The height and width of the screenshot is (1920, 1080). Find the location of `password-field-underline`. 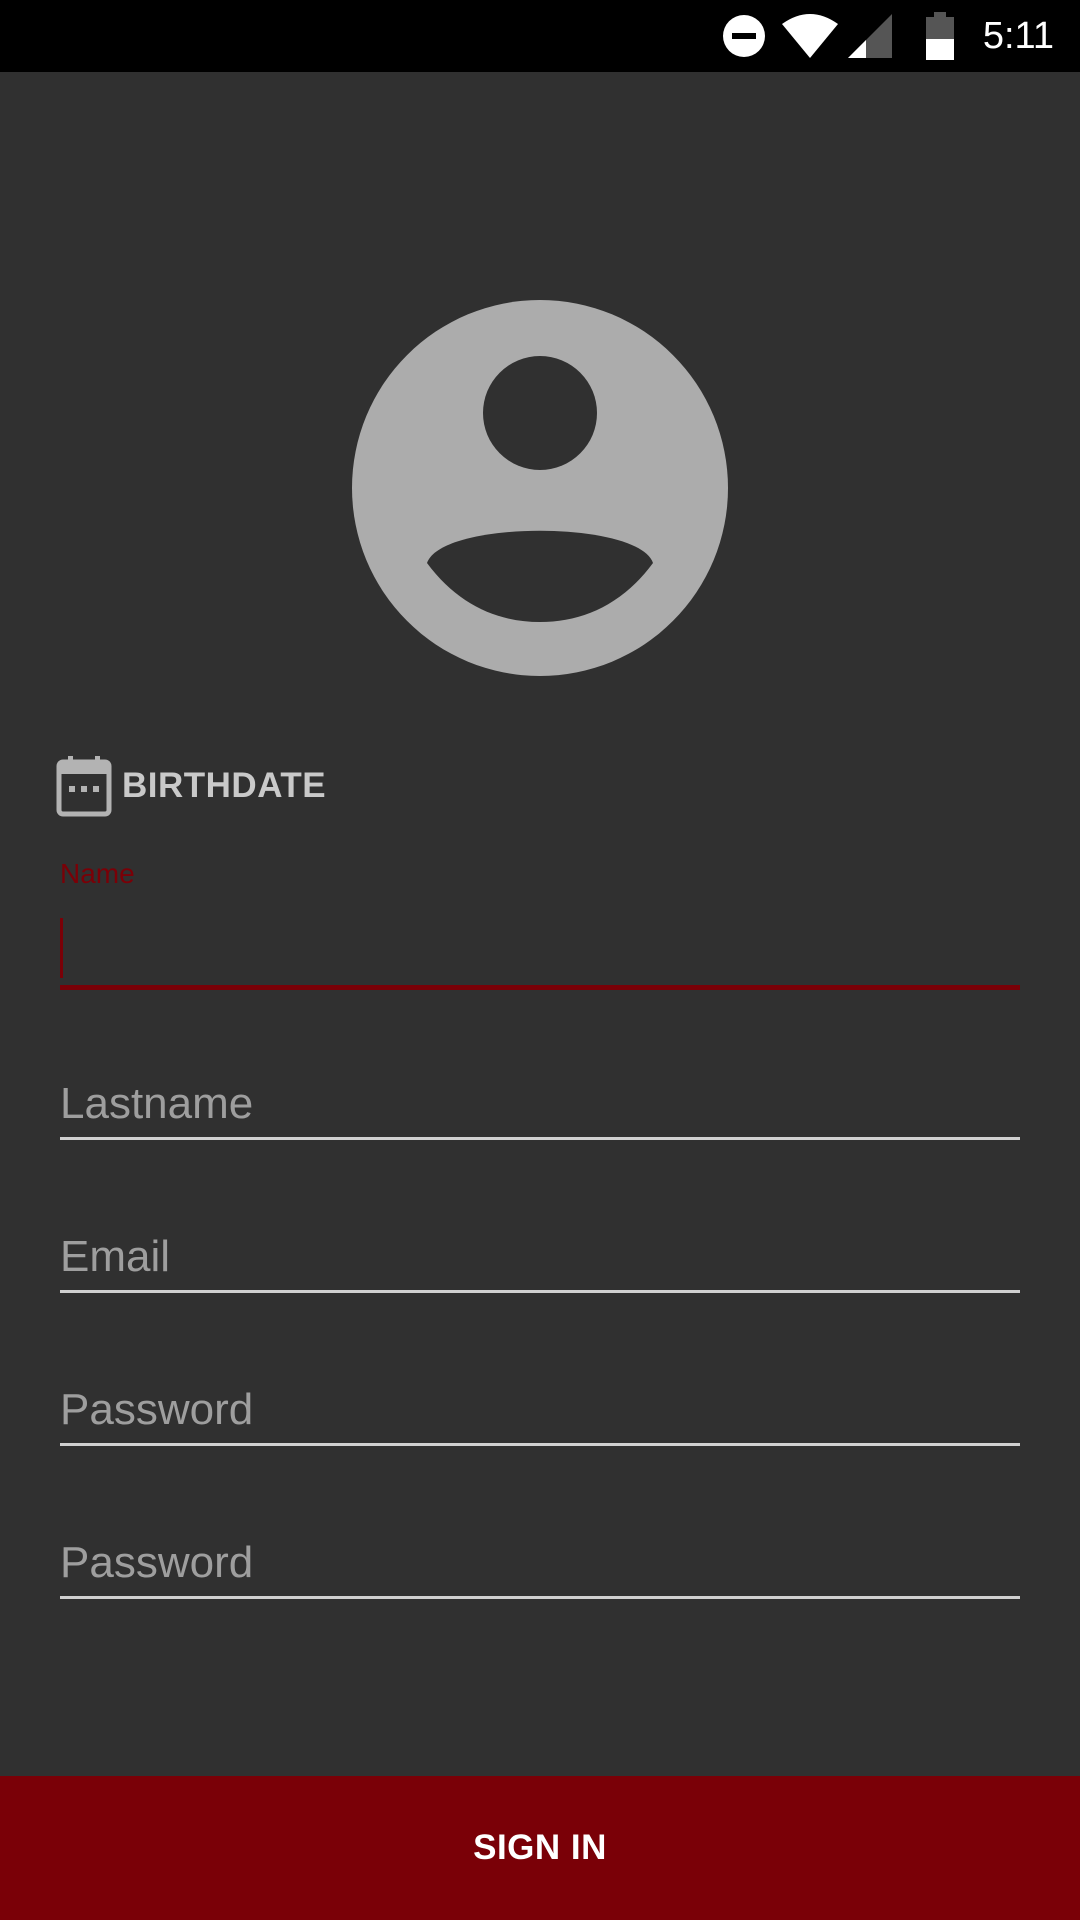

password-field-underline is located at coordinates (540, 1444).